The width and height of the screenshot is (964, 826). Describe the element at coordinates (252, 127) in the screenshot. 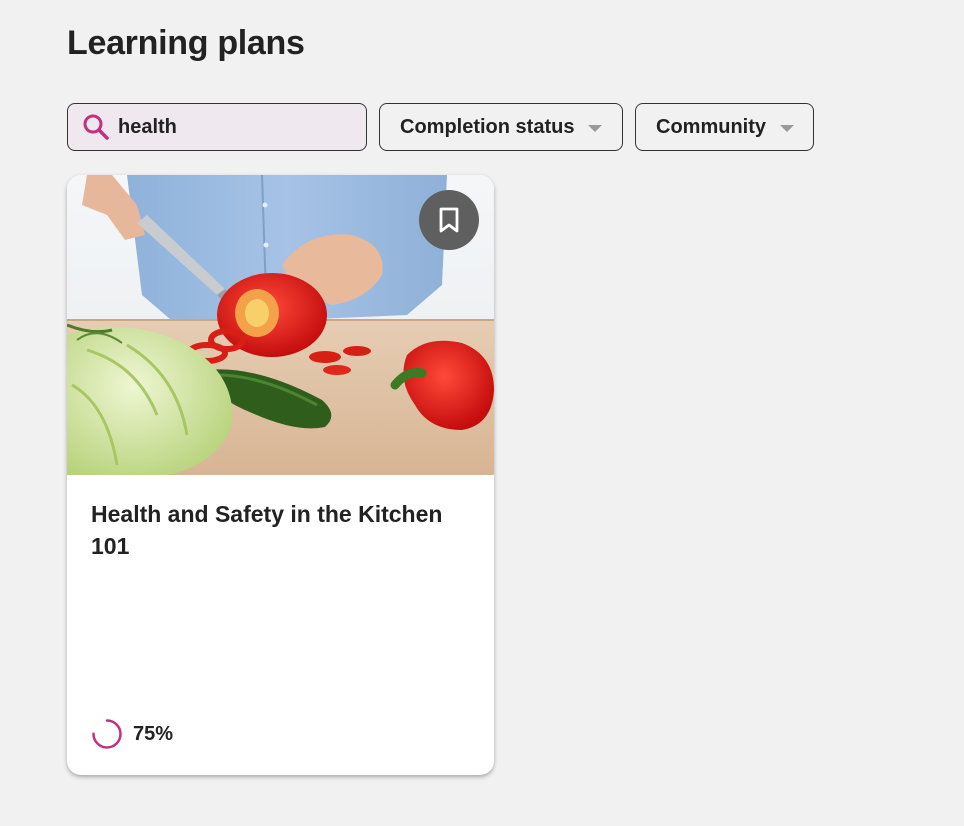

I see `search-input` at that location.